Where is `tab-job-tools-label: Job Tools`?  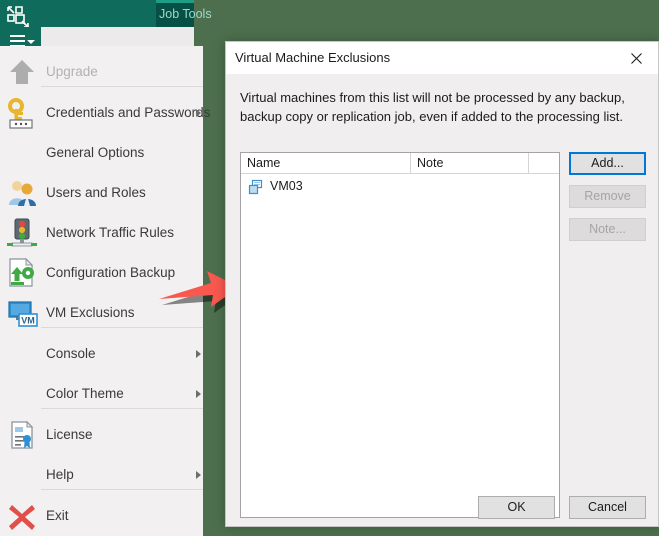 tab-job-tools-label: Job Tools is located at coordinates (185, 14).